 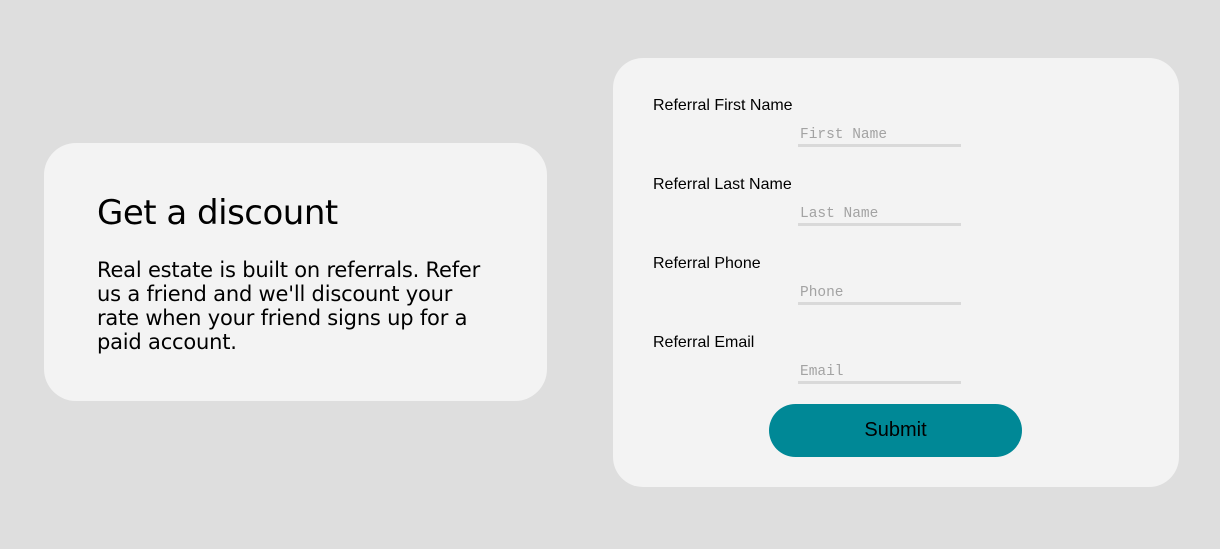 I want to click on discount-title: Get a discount, so click(x=217, y=213).